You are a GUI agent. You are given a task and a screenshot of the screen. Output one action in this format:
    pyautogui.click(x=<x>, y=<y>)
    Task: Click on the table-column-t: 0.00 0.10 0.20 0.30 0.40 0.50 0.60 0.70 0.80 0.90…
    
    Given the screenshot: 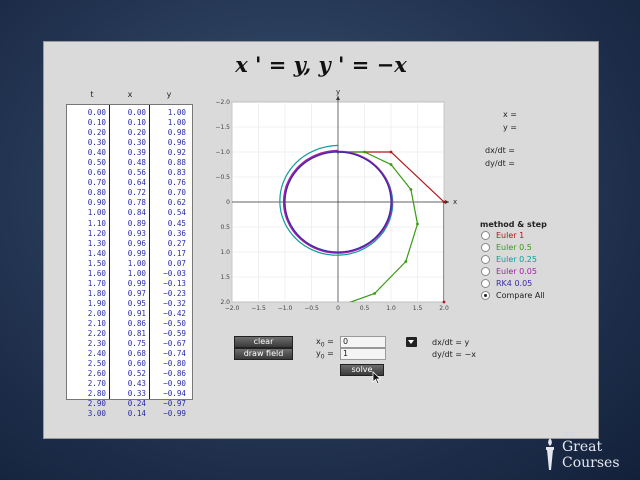 What is the action you would take?
    pyautogui.click(x=86, y=263)
    